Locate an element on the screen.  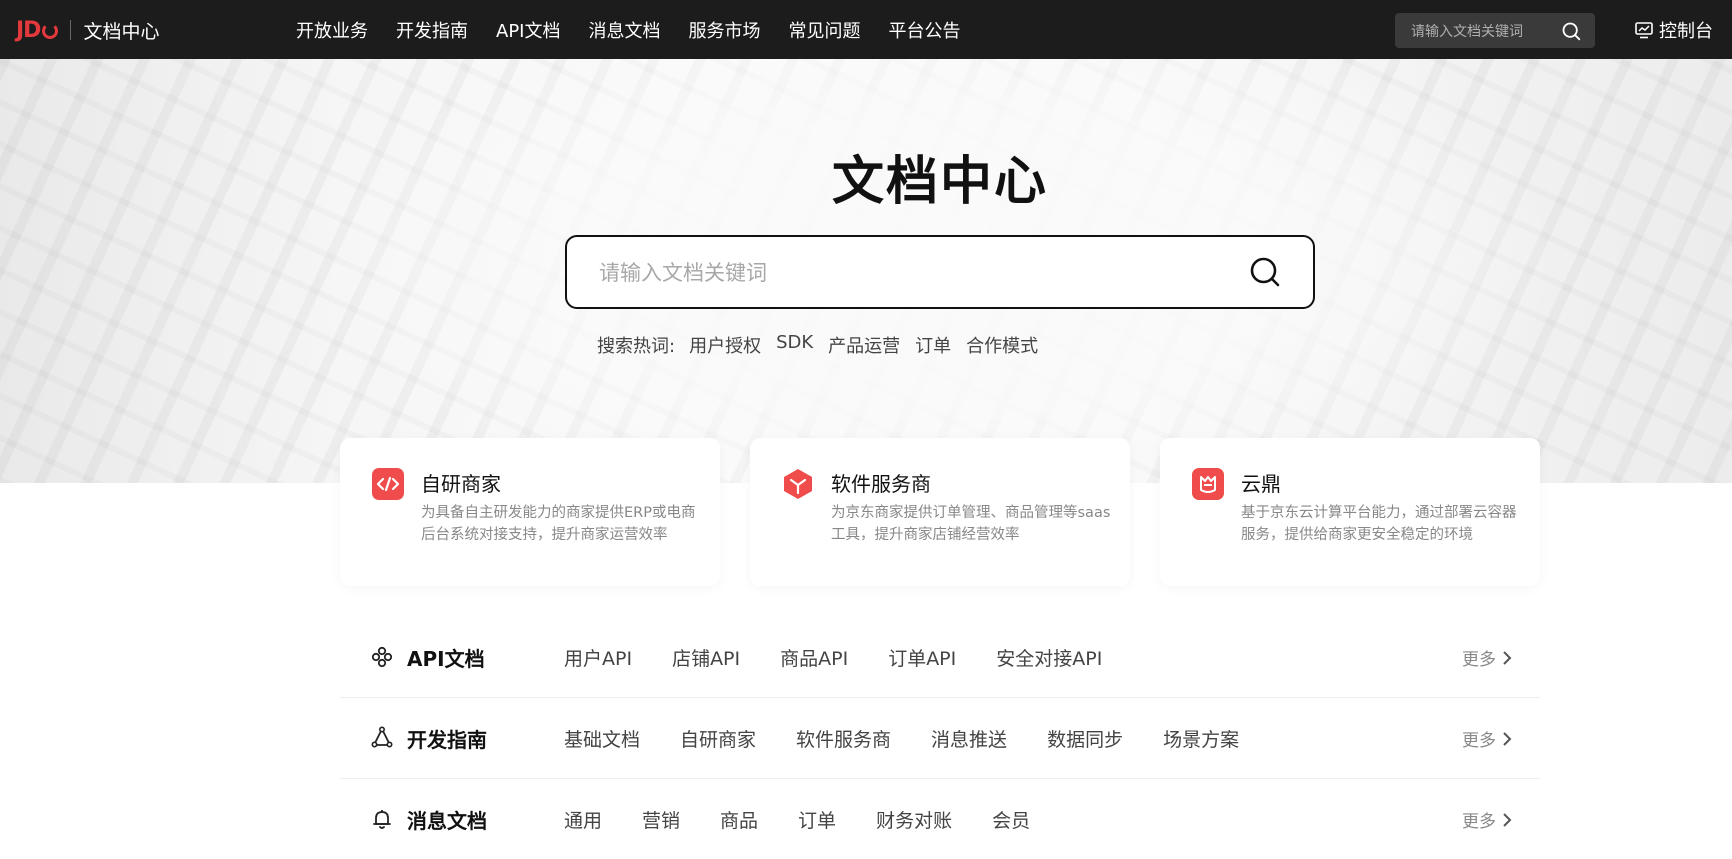
api-icon is located at coordinates (382, 659).